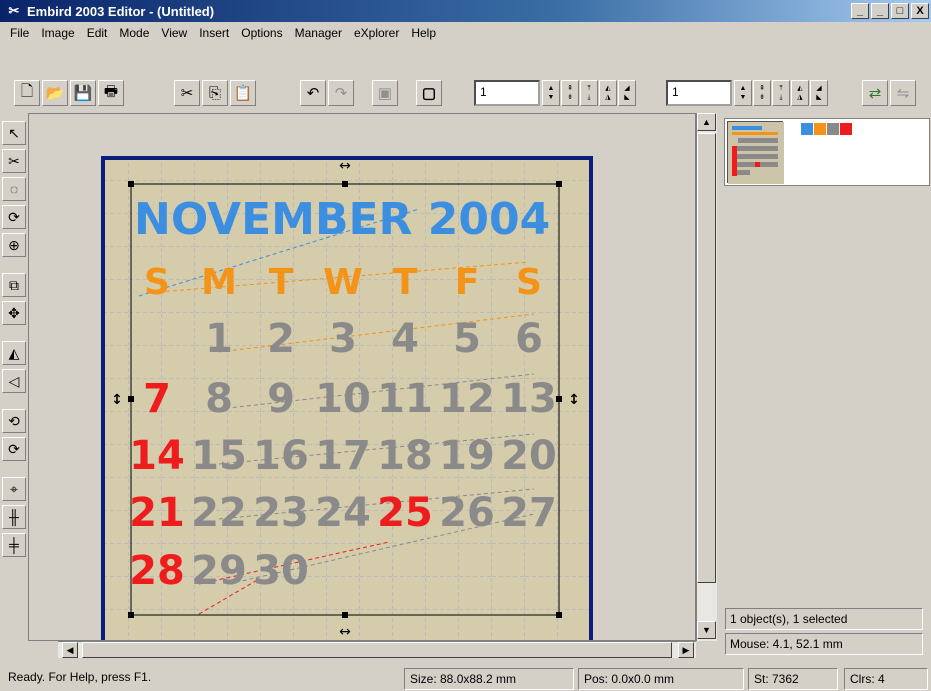 The image size is (931, 691). Describe the element at coordinates (860, 11) in the screenshot. I see `minimize-button: _` at that location.